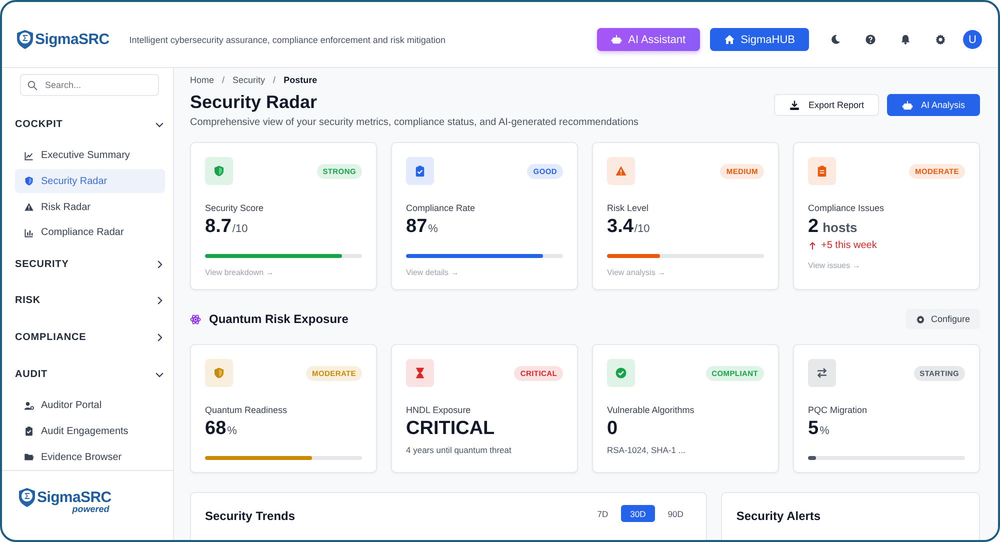 This screenshot has width=1000, height=542. I want to click on metric-value: 3.4, so click(620, 227).